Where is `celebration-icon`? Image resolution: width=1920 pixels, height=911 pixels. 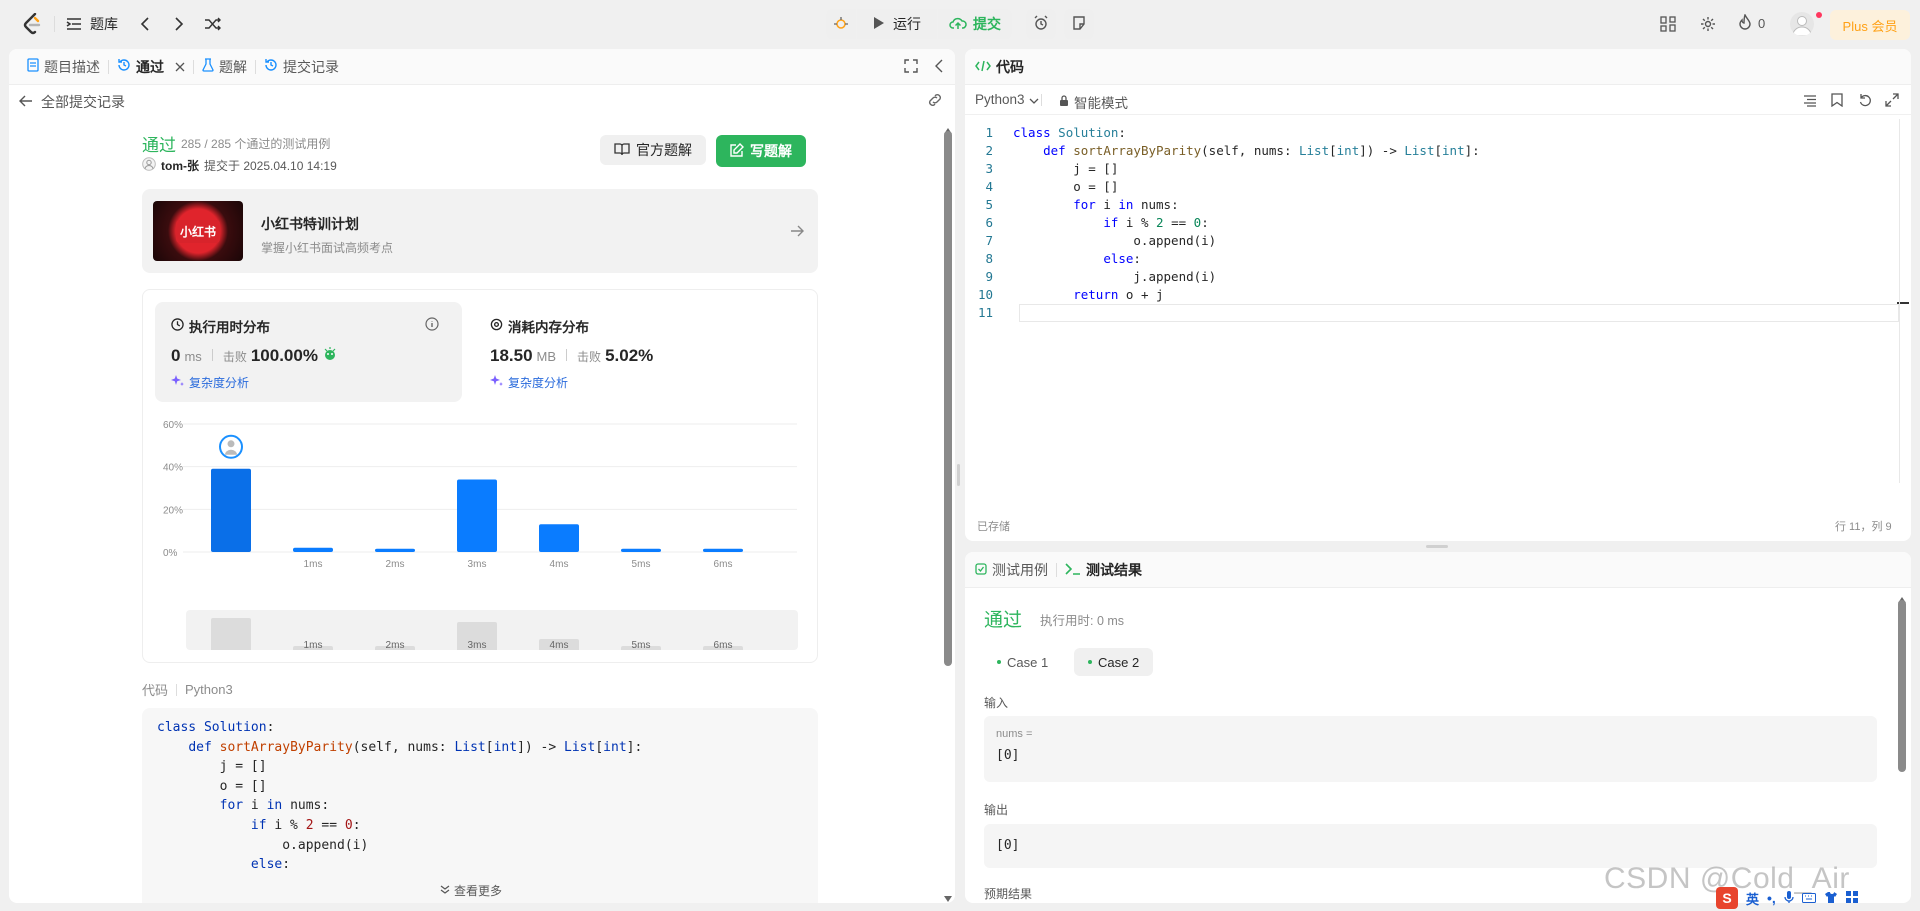
celebration-icon is located at coordinates (330, 355).